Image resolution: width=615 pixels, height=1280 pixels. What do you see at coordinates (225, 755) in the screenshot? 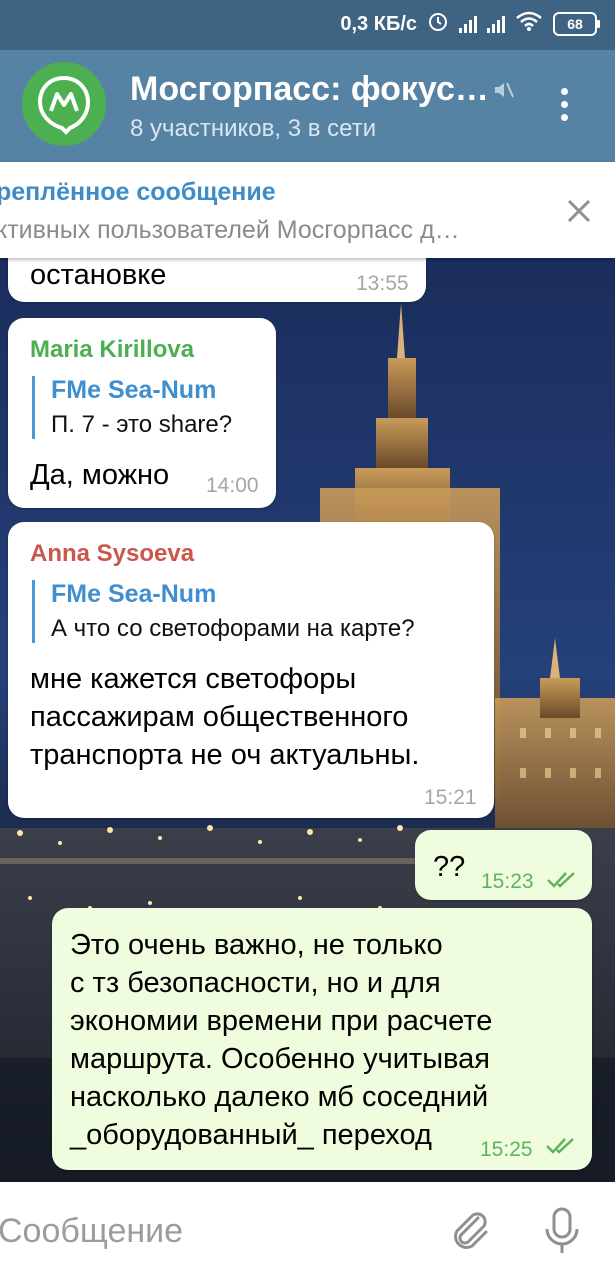
I see `message-line: транспорта не оч актуальны.` at bounding box center [225, 755].